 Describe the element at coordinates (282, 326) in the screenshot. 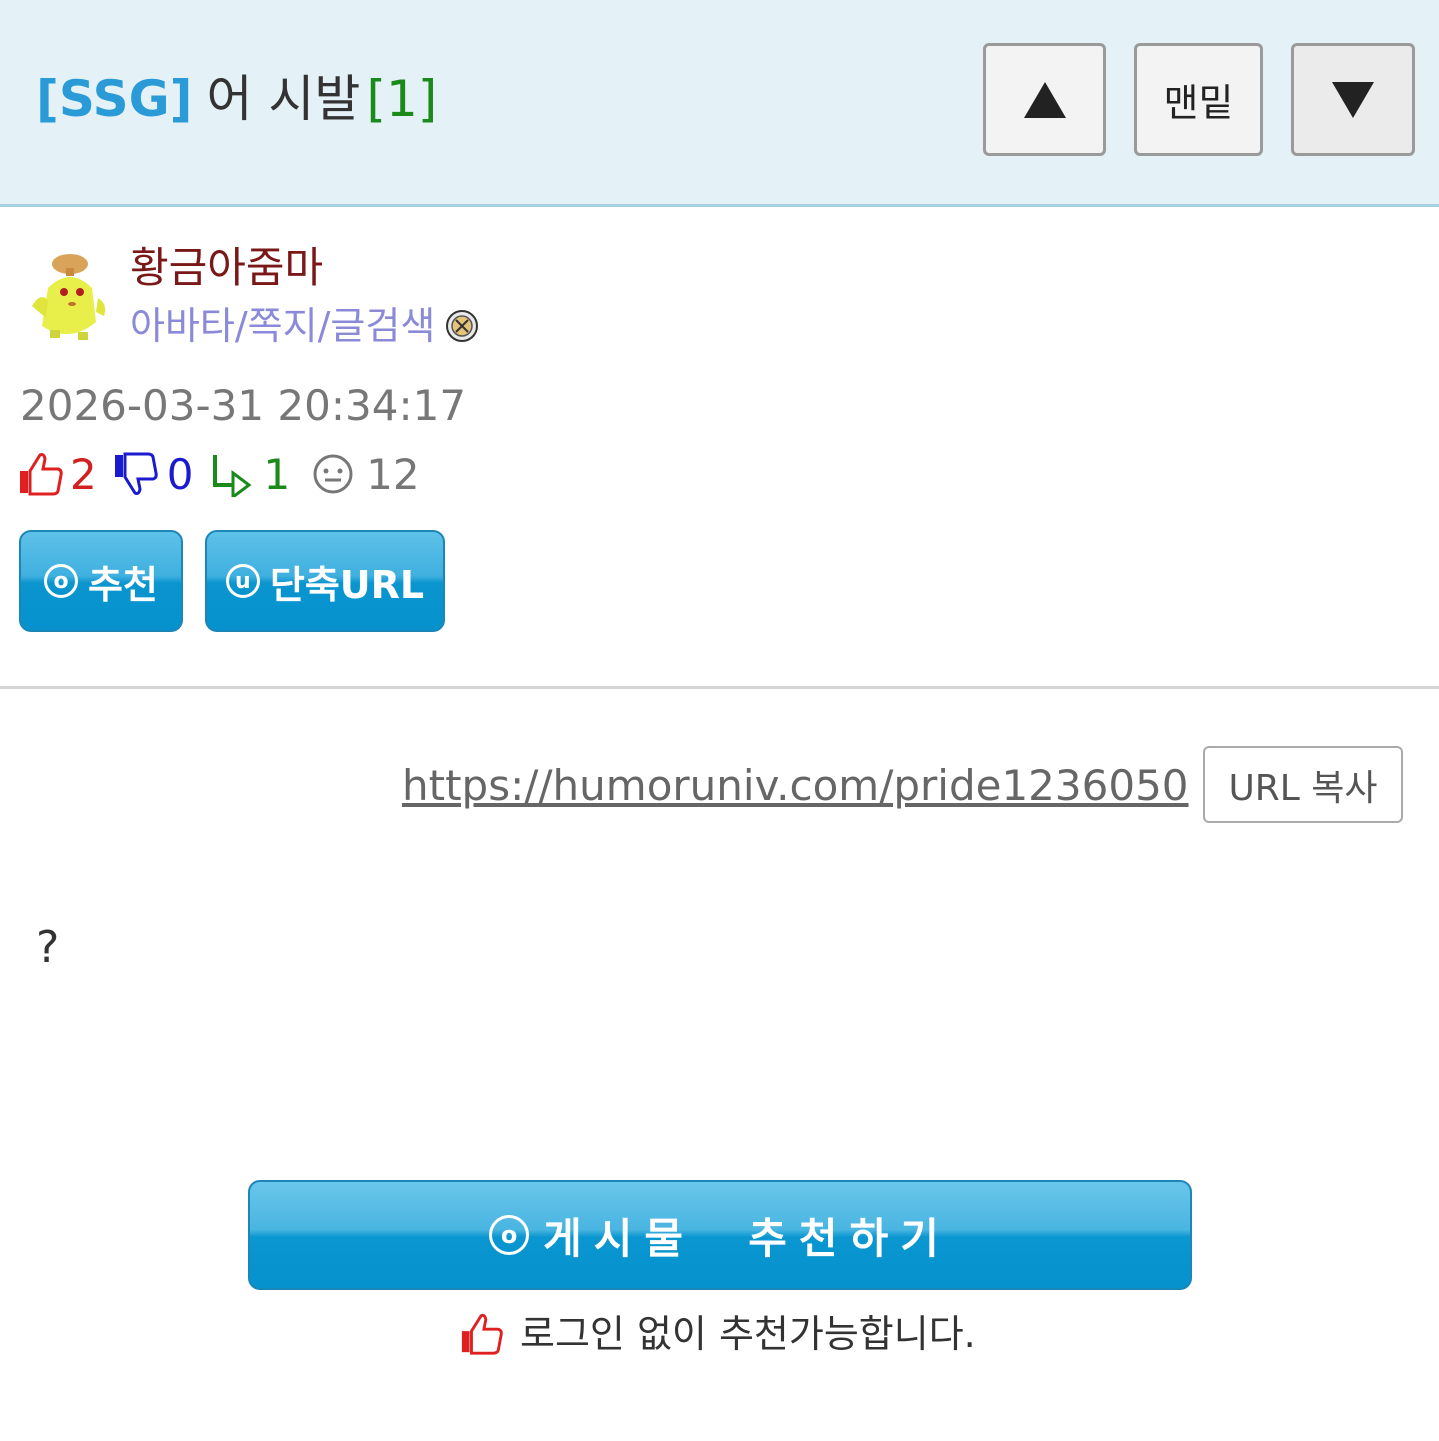

I see `author-links-text: 아바타/쪽지/글검색` at that location.